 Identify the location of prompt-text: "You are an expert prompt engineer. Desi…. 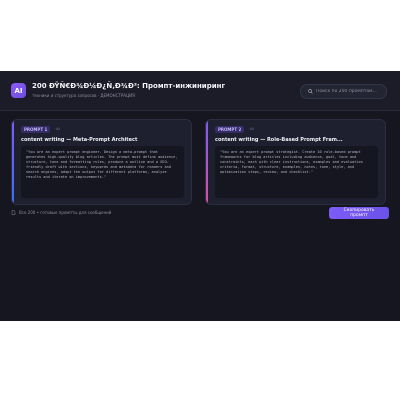
(102, 172).